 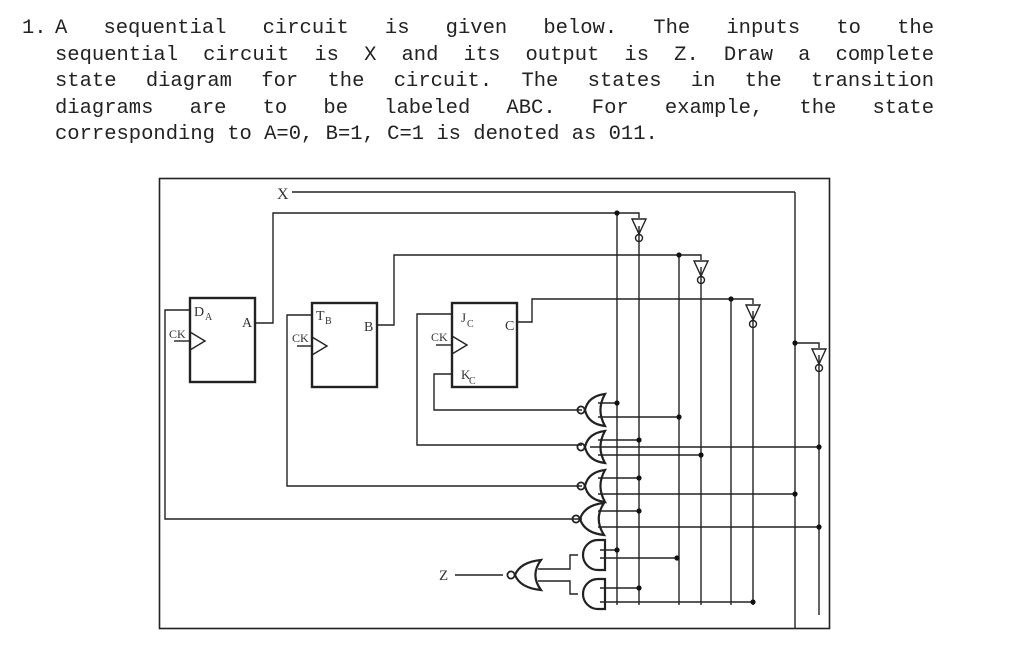 I want to click on wire-and1-out, so click(x=558, y=562).